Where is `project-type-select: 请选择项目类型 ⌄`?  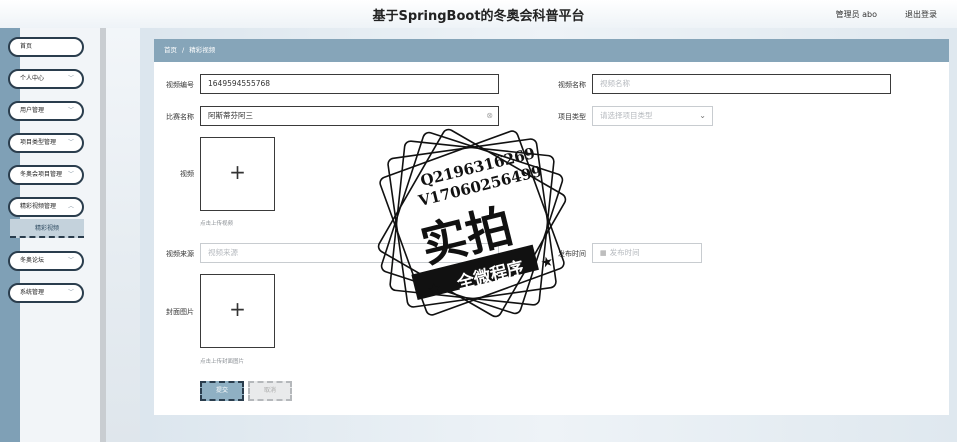
project-type-select: 请选择项目类型 ⌄ is located at coordinates (652, 116).